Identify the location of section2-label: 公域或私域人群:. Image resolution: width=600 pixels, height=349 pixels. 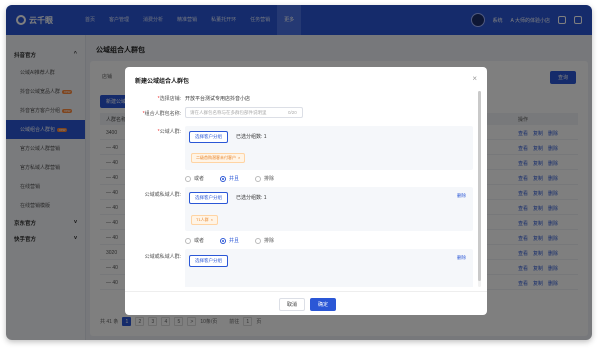
(162, 195).